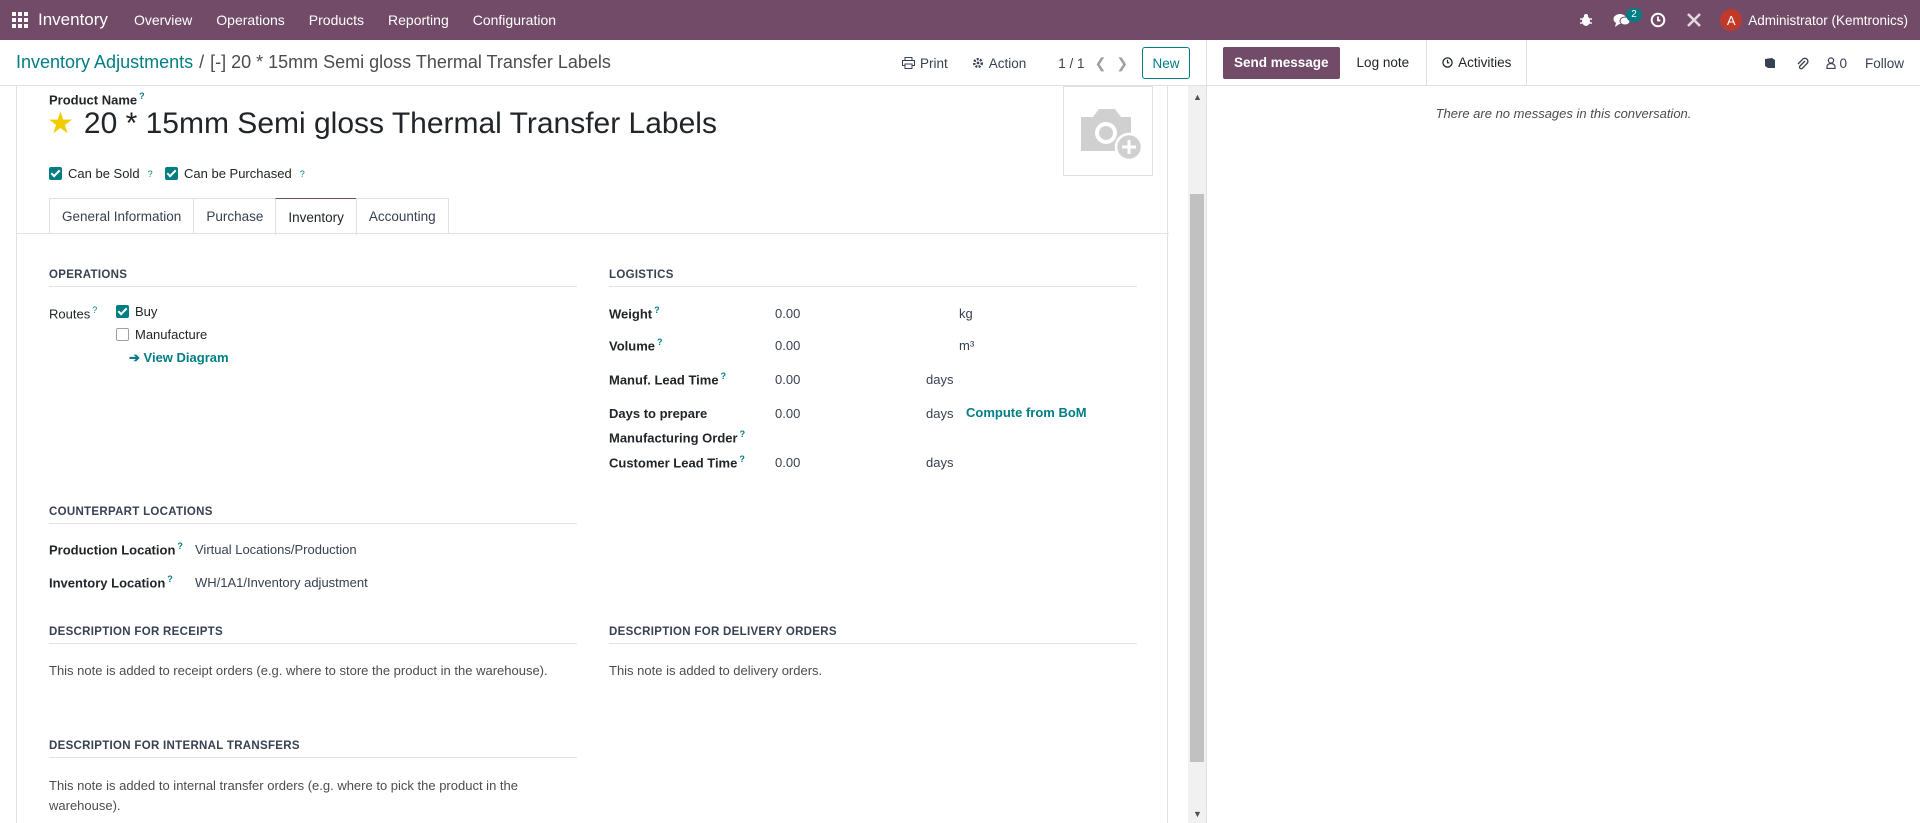  Describe the element at coordinates (313, 515) in the screenshot. I see `counterpart-section-title: COUNTERPART LOCATIONS` at that location.